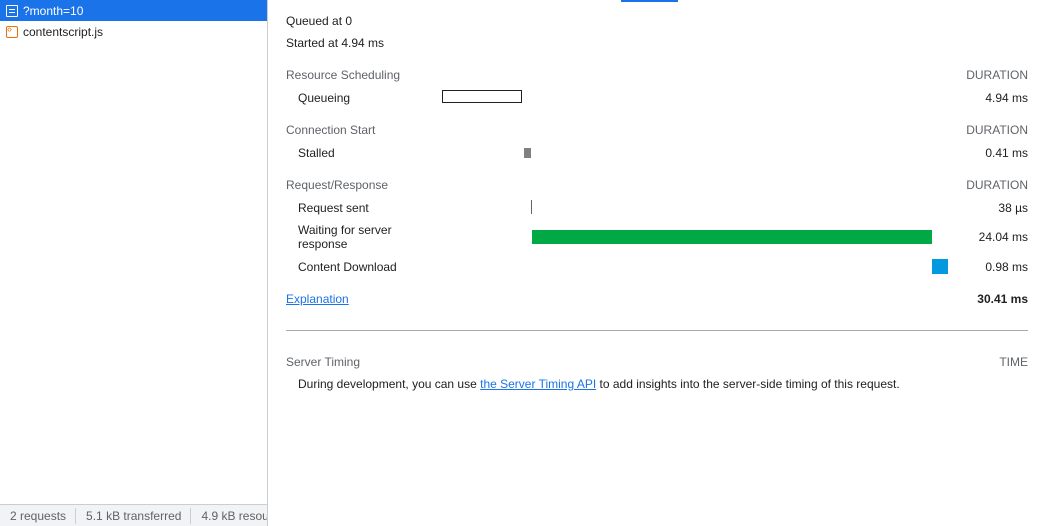  I want to click on total-duration: 30.41 ms, so click(1002, 299).